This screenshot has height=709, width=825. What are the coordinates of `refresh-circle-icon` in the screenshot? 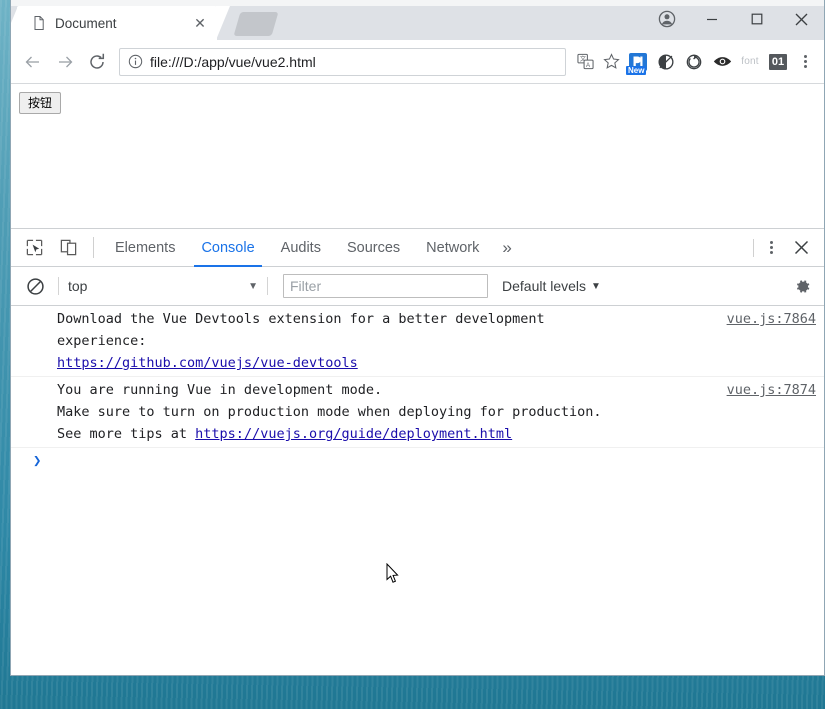 It's located at (694, 62).